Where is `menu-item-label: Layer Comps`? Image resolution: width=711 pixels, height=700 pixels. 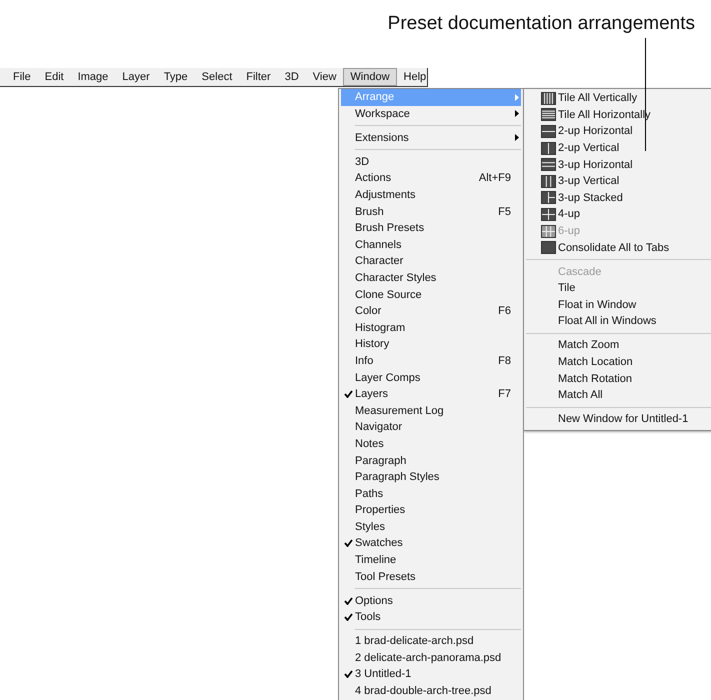 menu-item-label: Layer Comps is located at coordinates (388, 378).